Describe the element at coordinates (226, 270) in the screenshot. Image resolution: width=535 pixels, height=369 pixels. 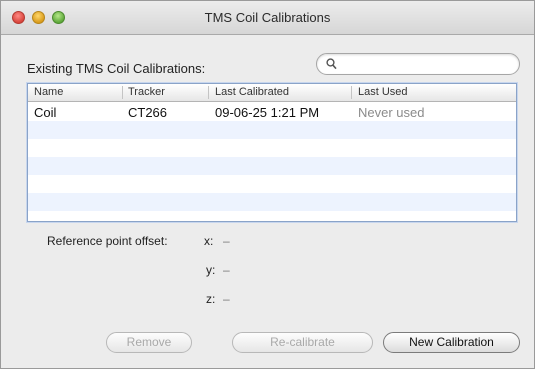
I see `offset-y-value: –` at that location.